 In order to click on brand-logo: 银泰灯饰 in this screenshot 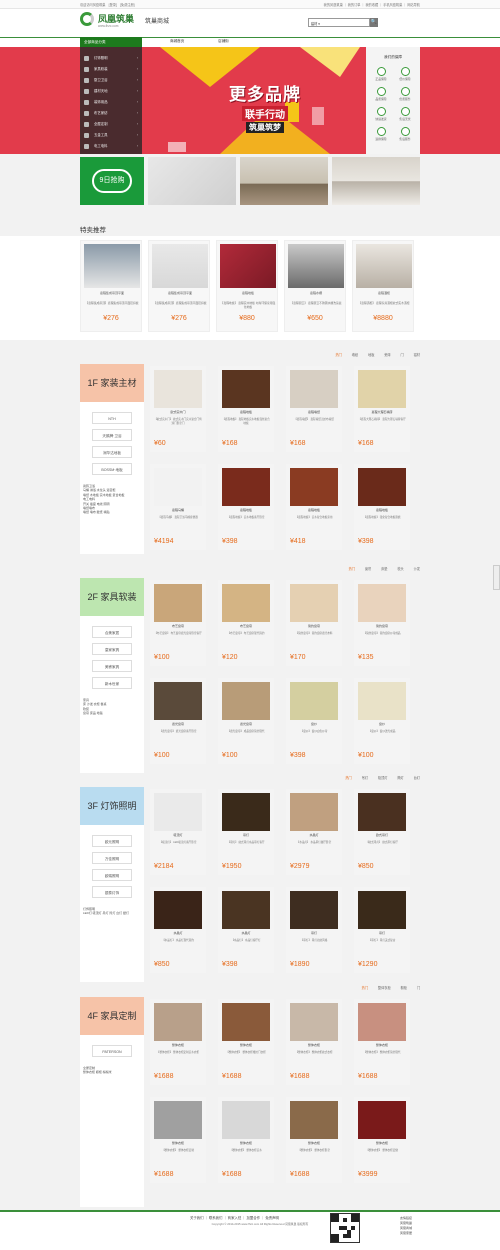, I will do `click(112, 892)`.